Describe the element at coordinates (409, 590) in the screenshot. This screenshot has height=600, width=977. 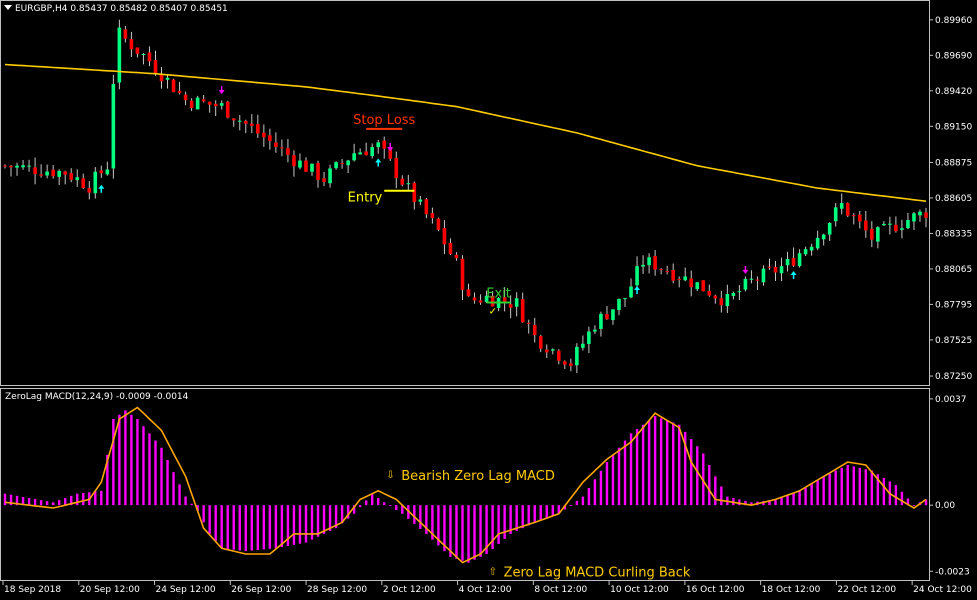
I see `time-tick-label: 2 Oct 12:00` at that location.